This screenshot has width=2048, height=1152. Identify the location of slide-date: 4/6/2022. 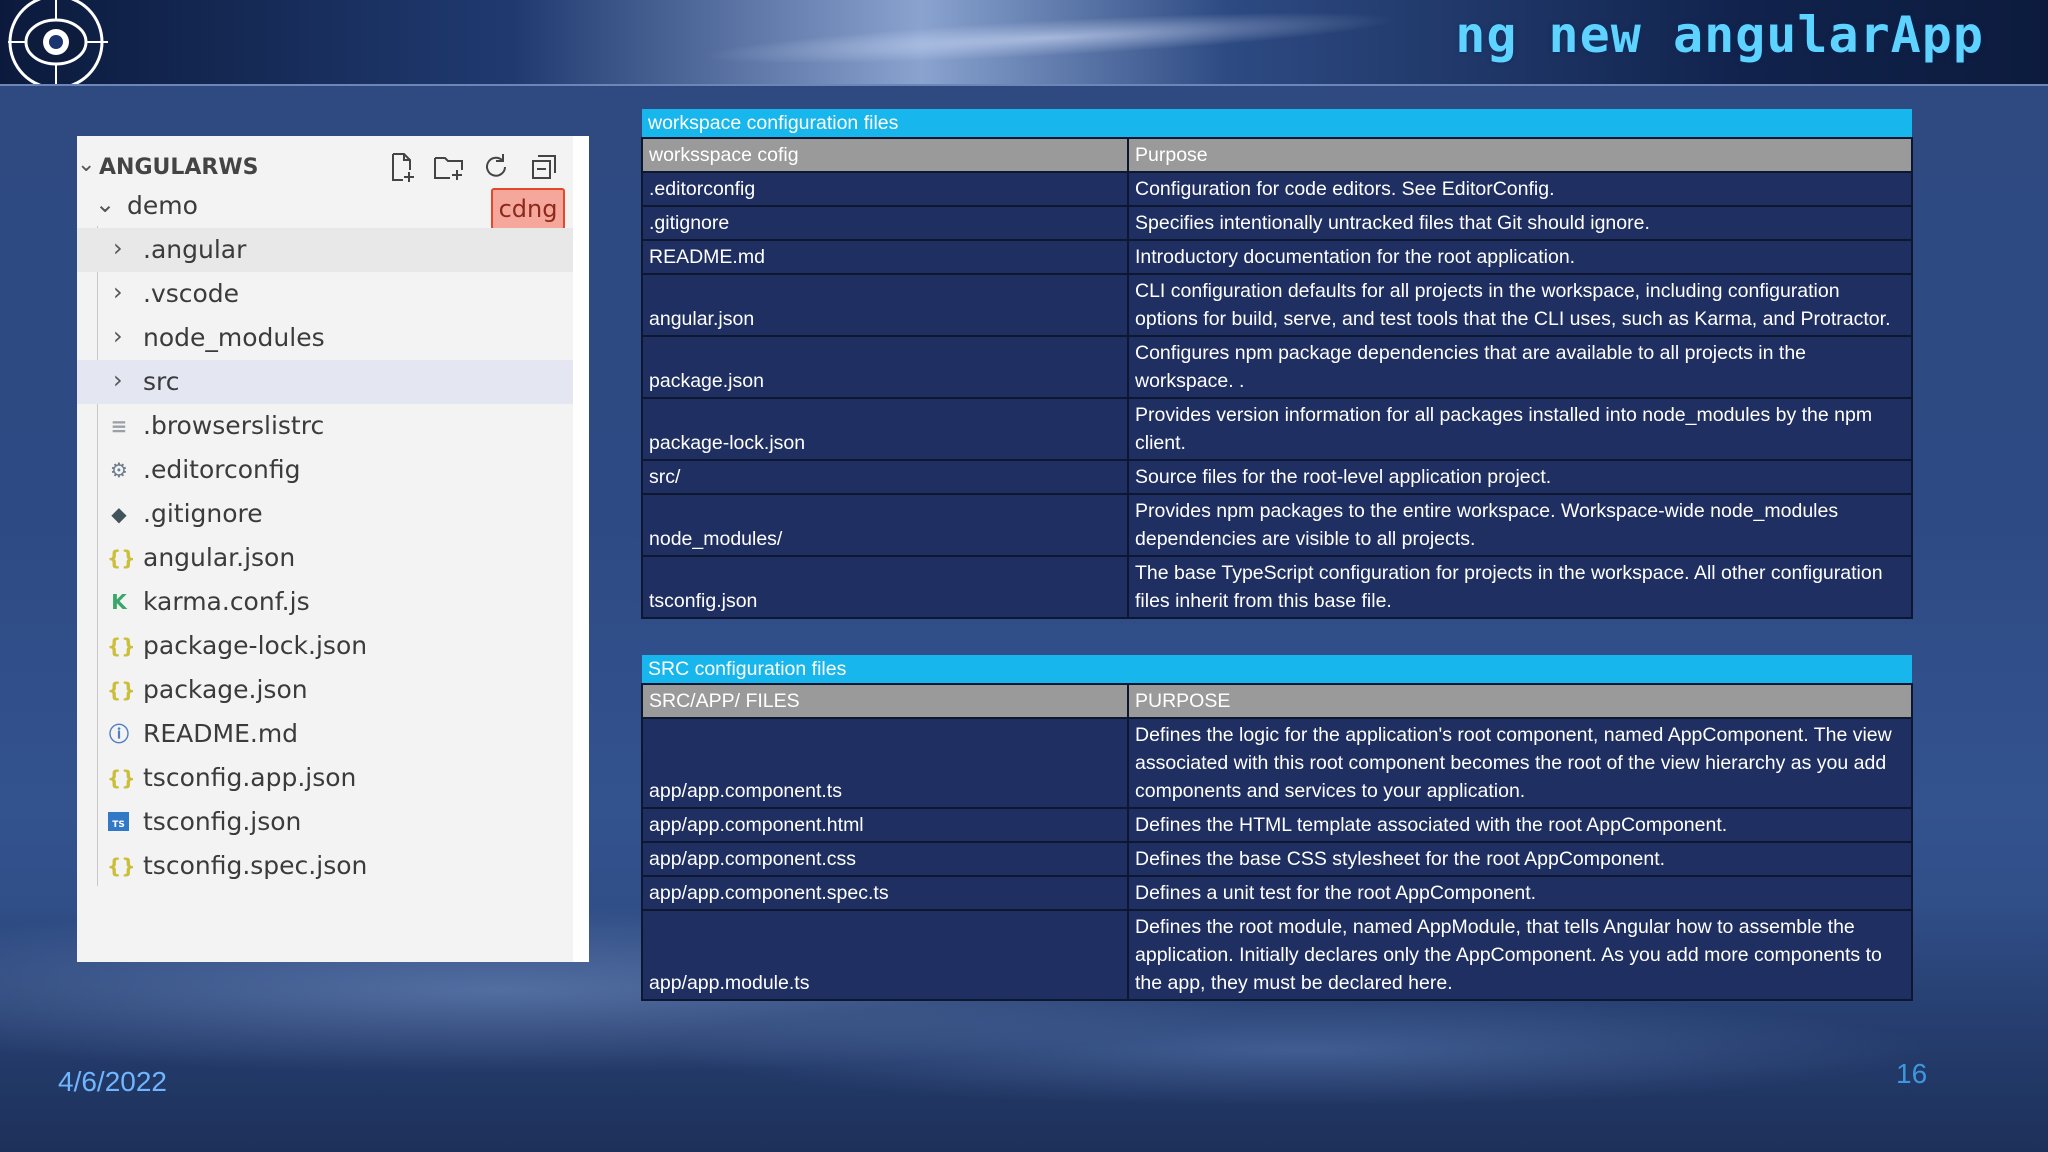
(112, 1081).